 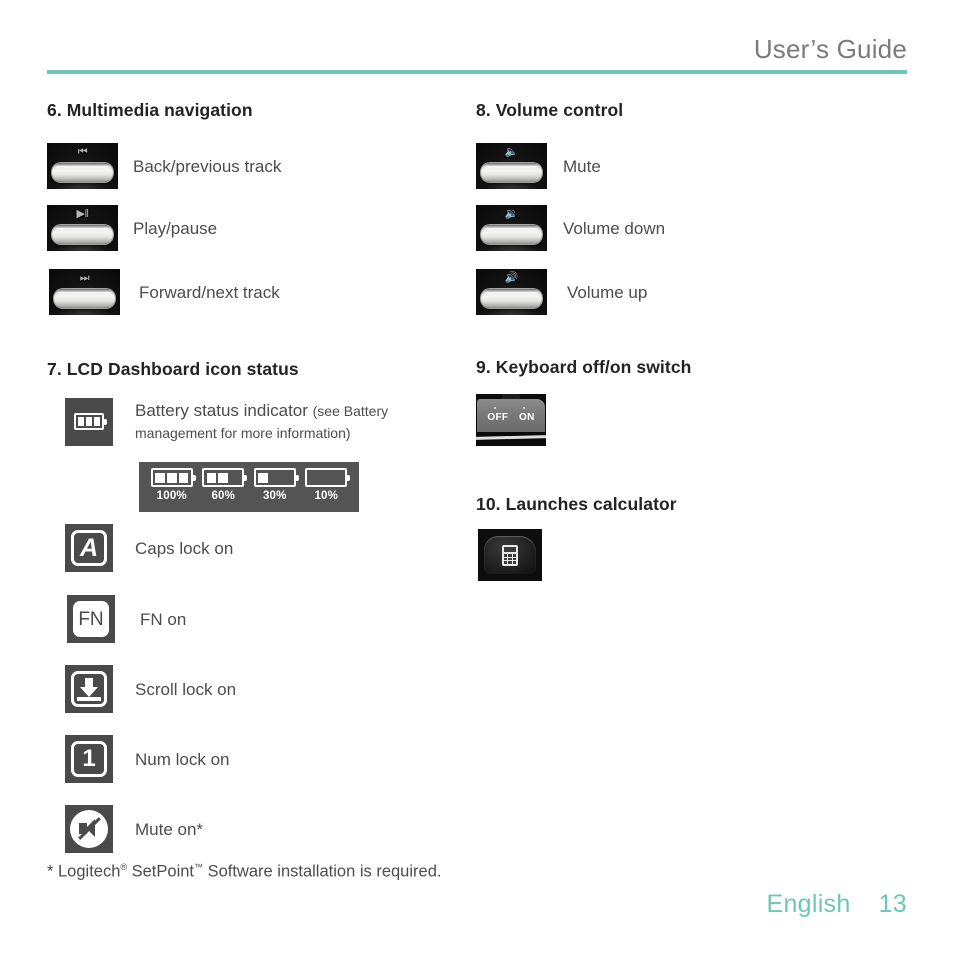 I want to click on battery-level-100: 100%, so click(x=172, y=485).